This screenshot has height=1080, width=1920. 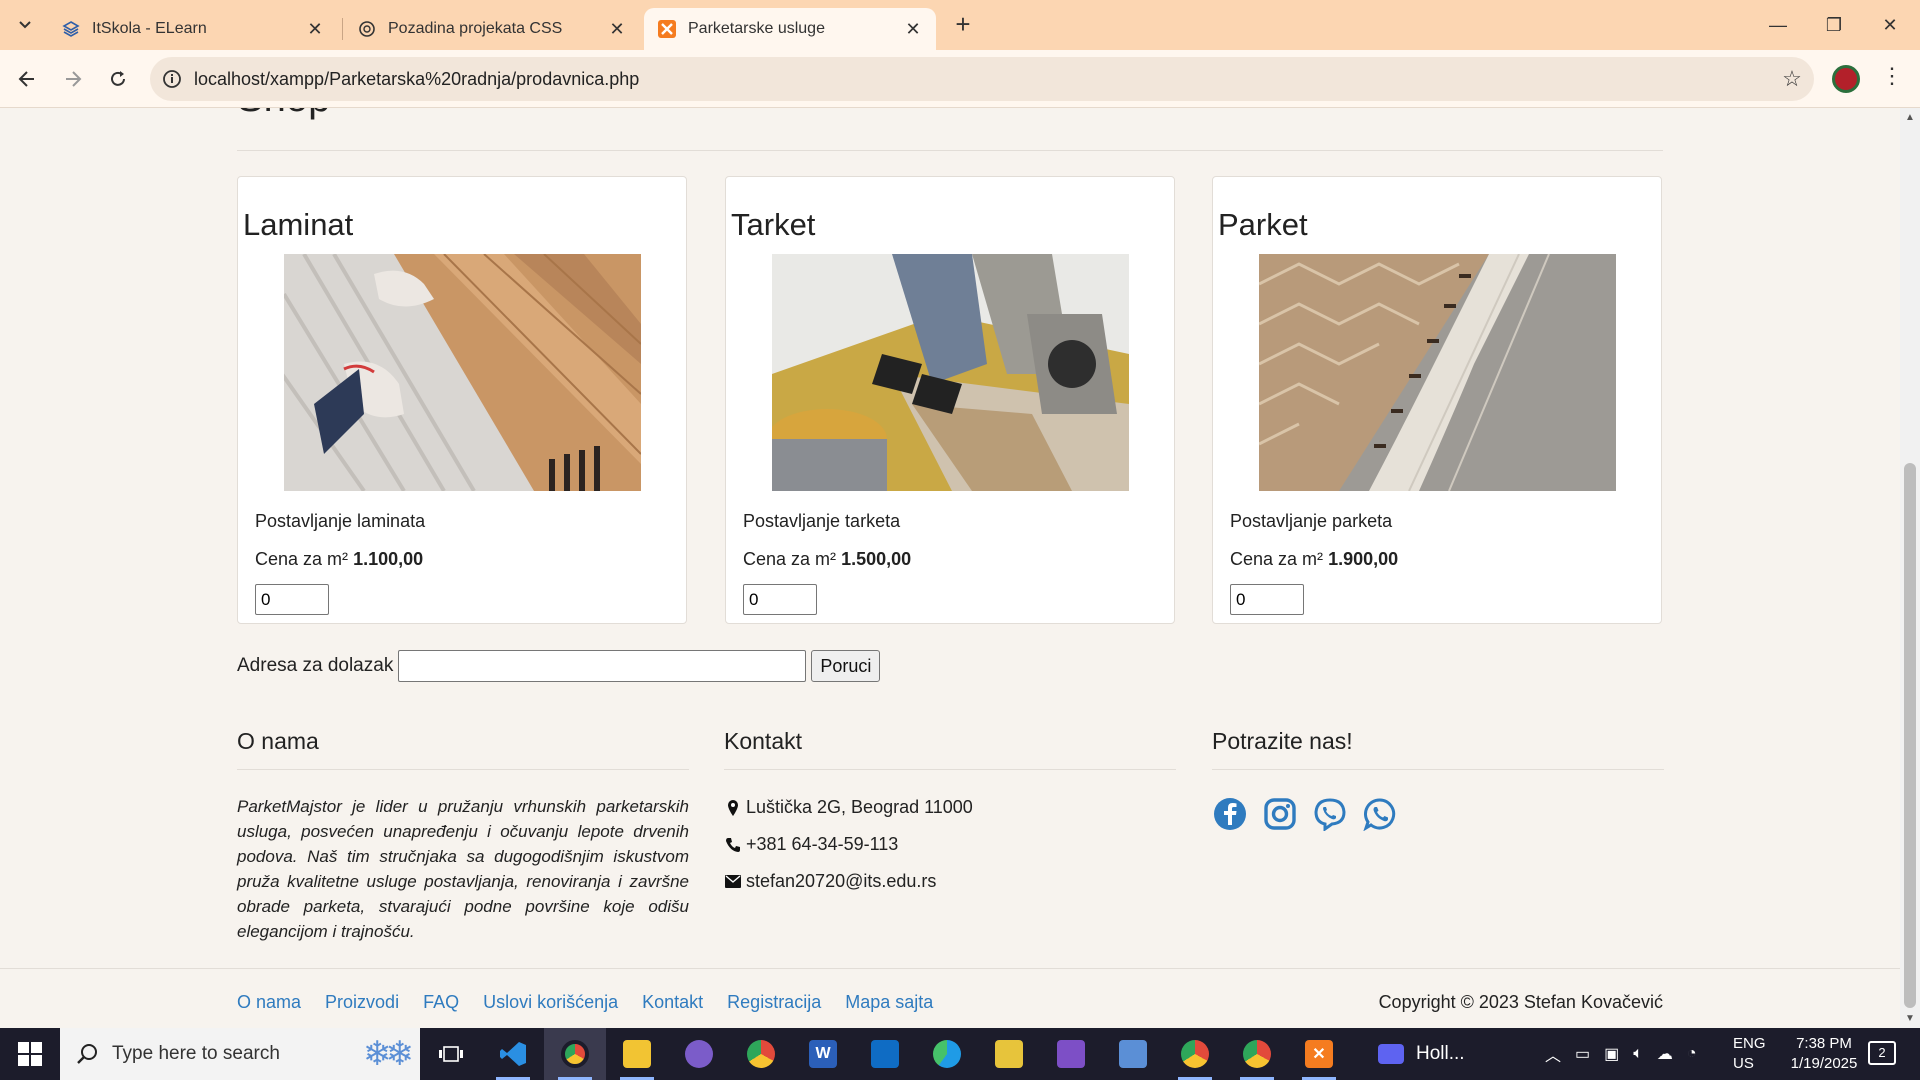 What do you see at coordinates (1319, 1054) in the screenshot?
I see `taskbar-xampp: ✕` at bounding box center [1319, 1054].